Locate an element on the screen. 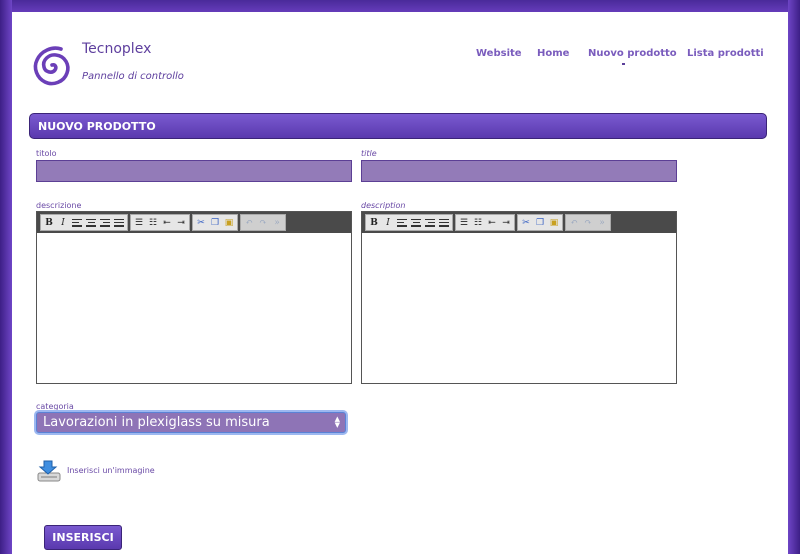 Image resolution: width=800 pixels, height=554 pixels. nav-lista-prodotti: Lista prodotti is located at coordinates (725, 53).